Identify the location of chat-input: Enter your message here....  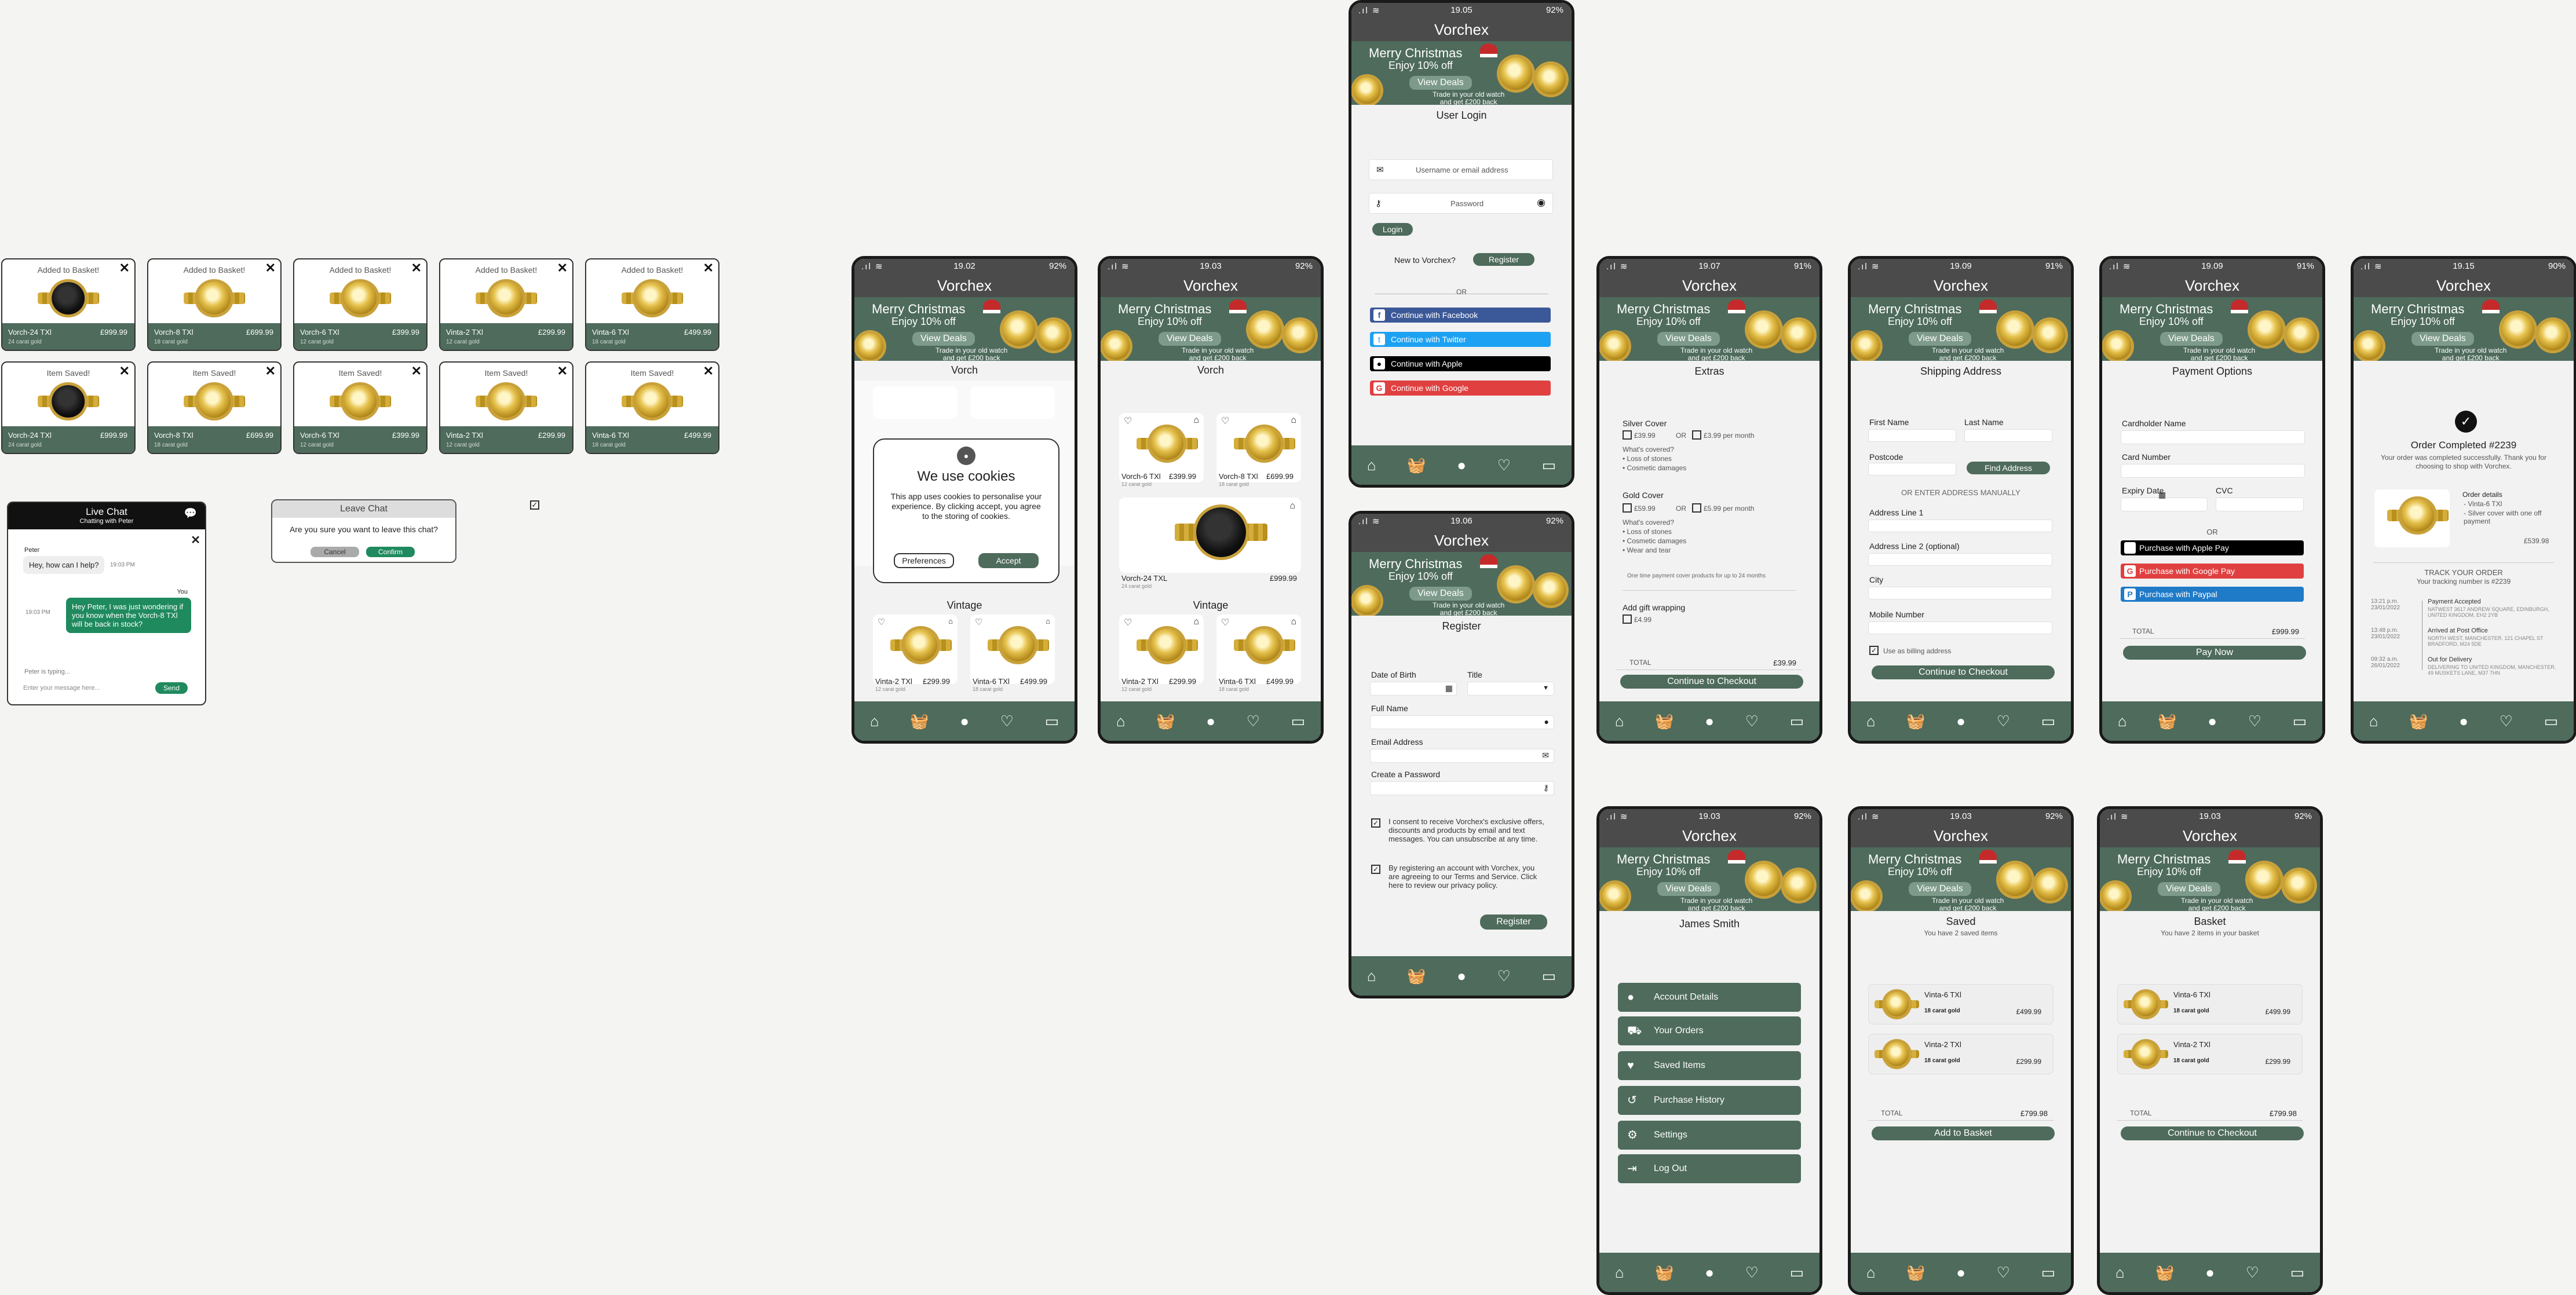
(61, 689).